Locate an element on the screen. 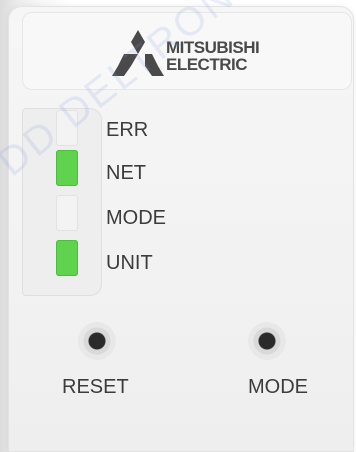 The image size is (356, 452). reset-button is located at coordinates (97, 341).